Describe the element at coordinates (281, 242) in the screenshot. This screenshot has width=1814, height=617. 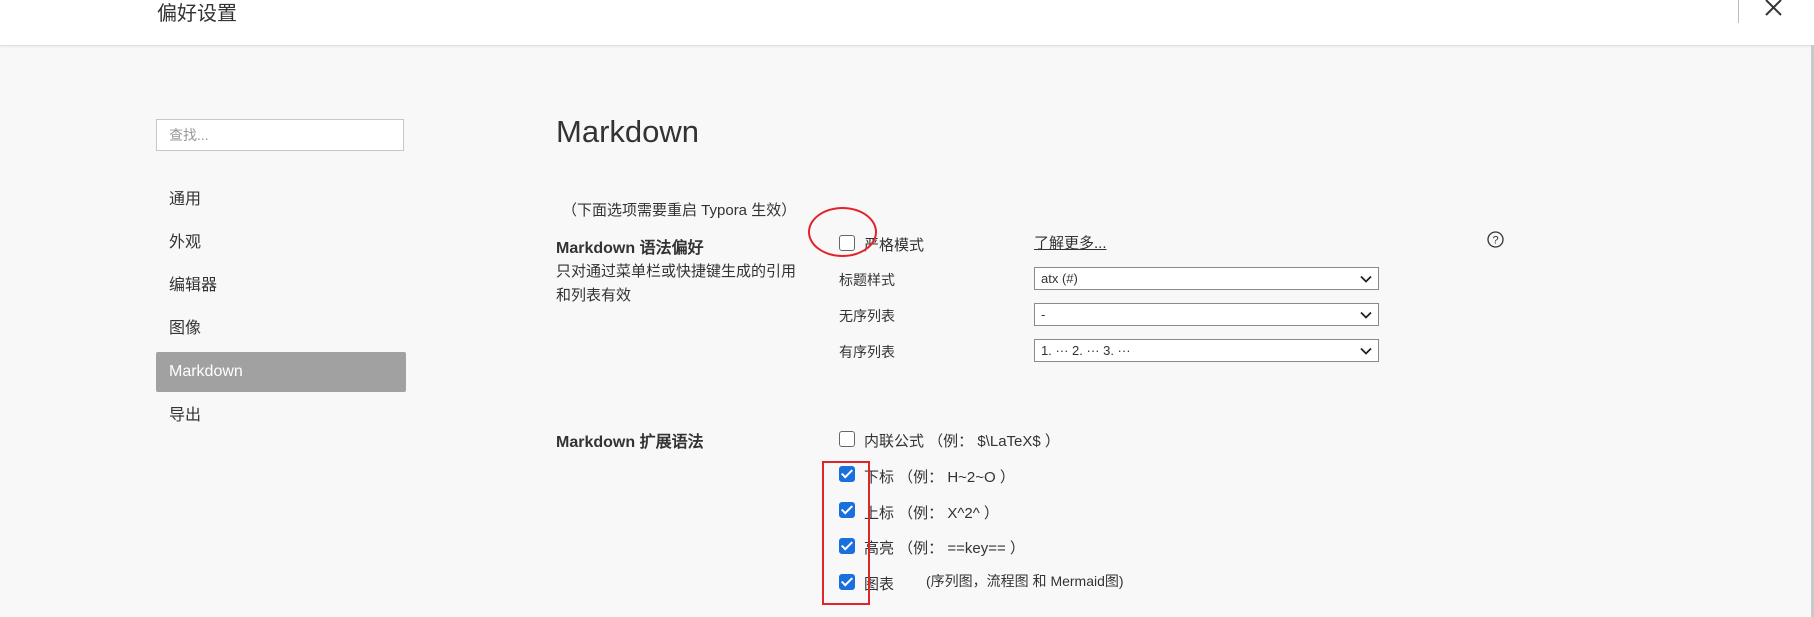
I see `sidebar-item-appearance: 外观` at that location.